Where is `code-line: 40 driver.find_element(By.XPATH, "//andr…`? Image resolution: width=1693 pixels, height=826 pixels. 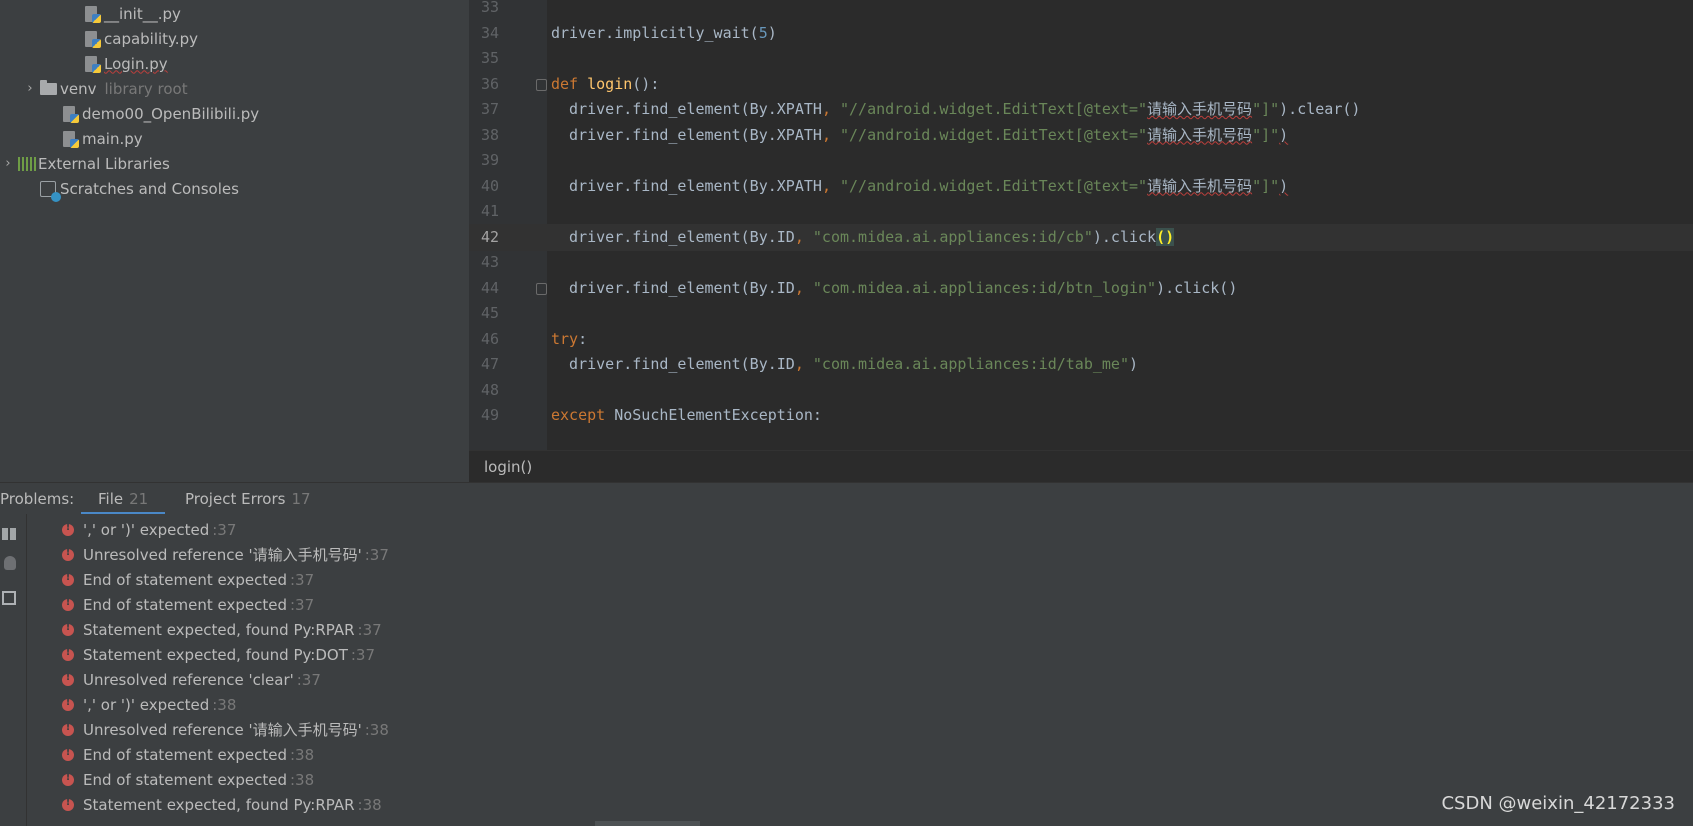
code-line: 40 driver.find_element(By.XPATH, "//andr… is located at coordinates (1081, 186).